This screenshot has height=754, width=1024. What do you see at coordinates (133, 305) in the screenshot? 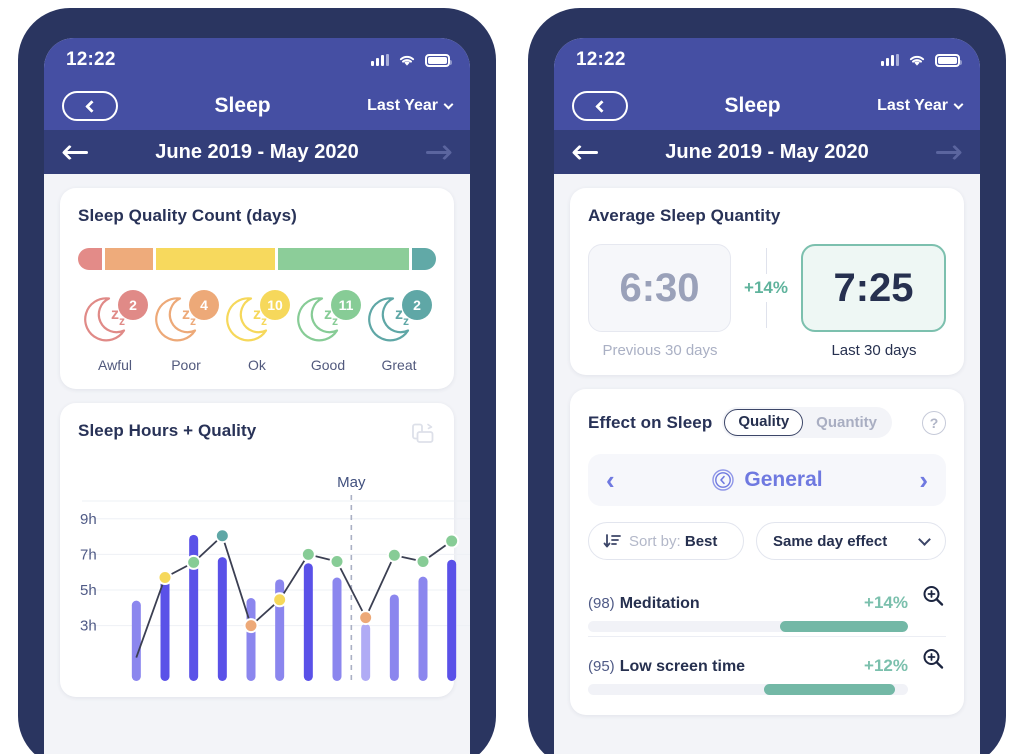
I see `quality-count-badge: 2` at bounding box center [133, 305].